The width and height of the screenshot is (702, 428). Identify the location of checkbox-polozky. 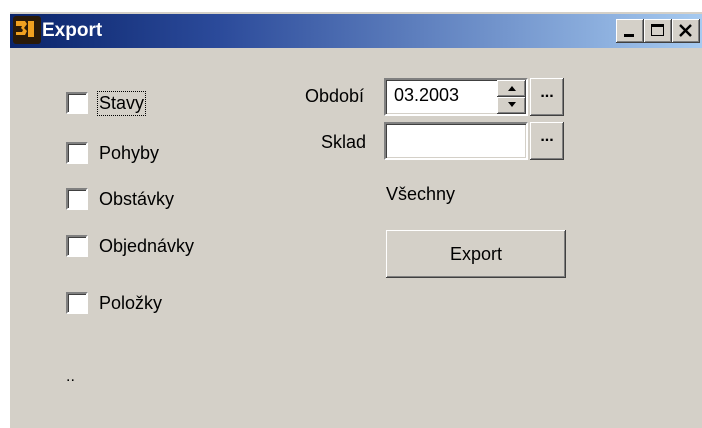
(77, 303).